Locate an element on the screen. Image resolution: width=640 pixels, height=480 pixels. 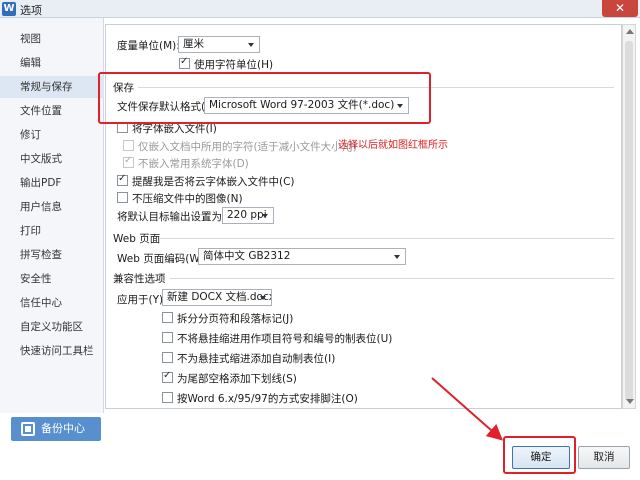
compat-option-label: 不为悬挂式缩进添加自动制表位(I) is located at coordinates (256, 359).